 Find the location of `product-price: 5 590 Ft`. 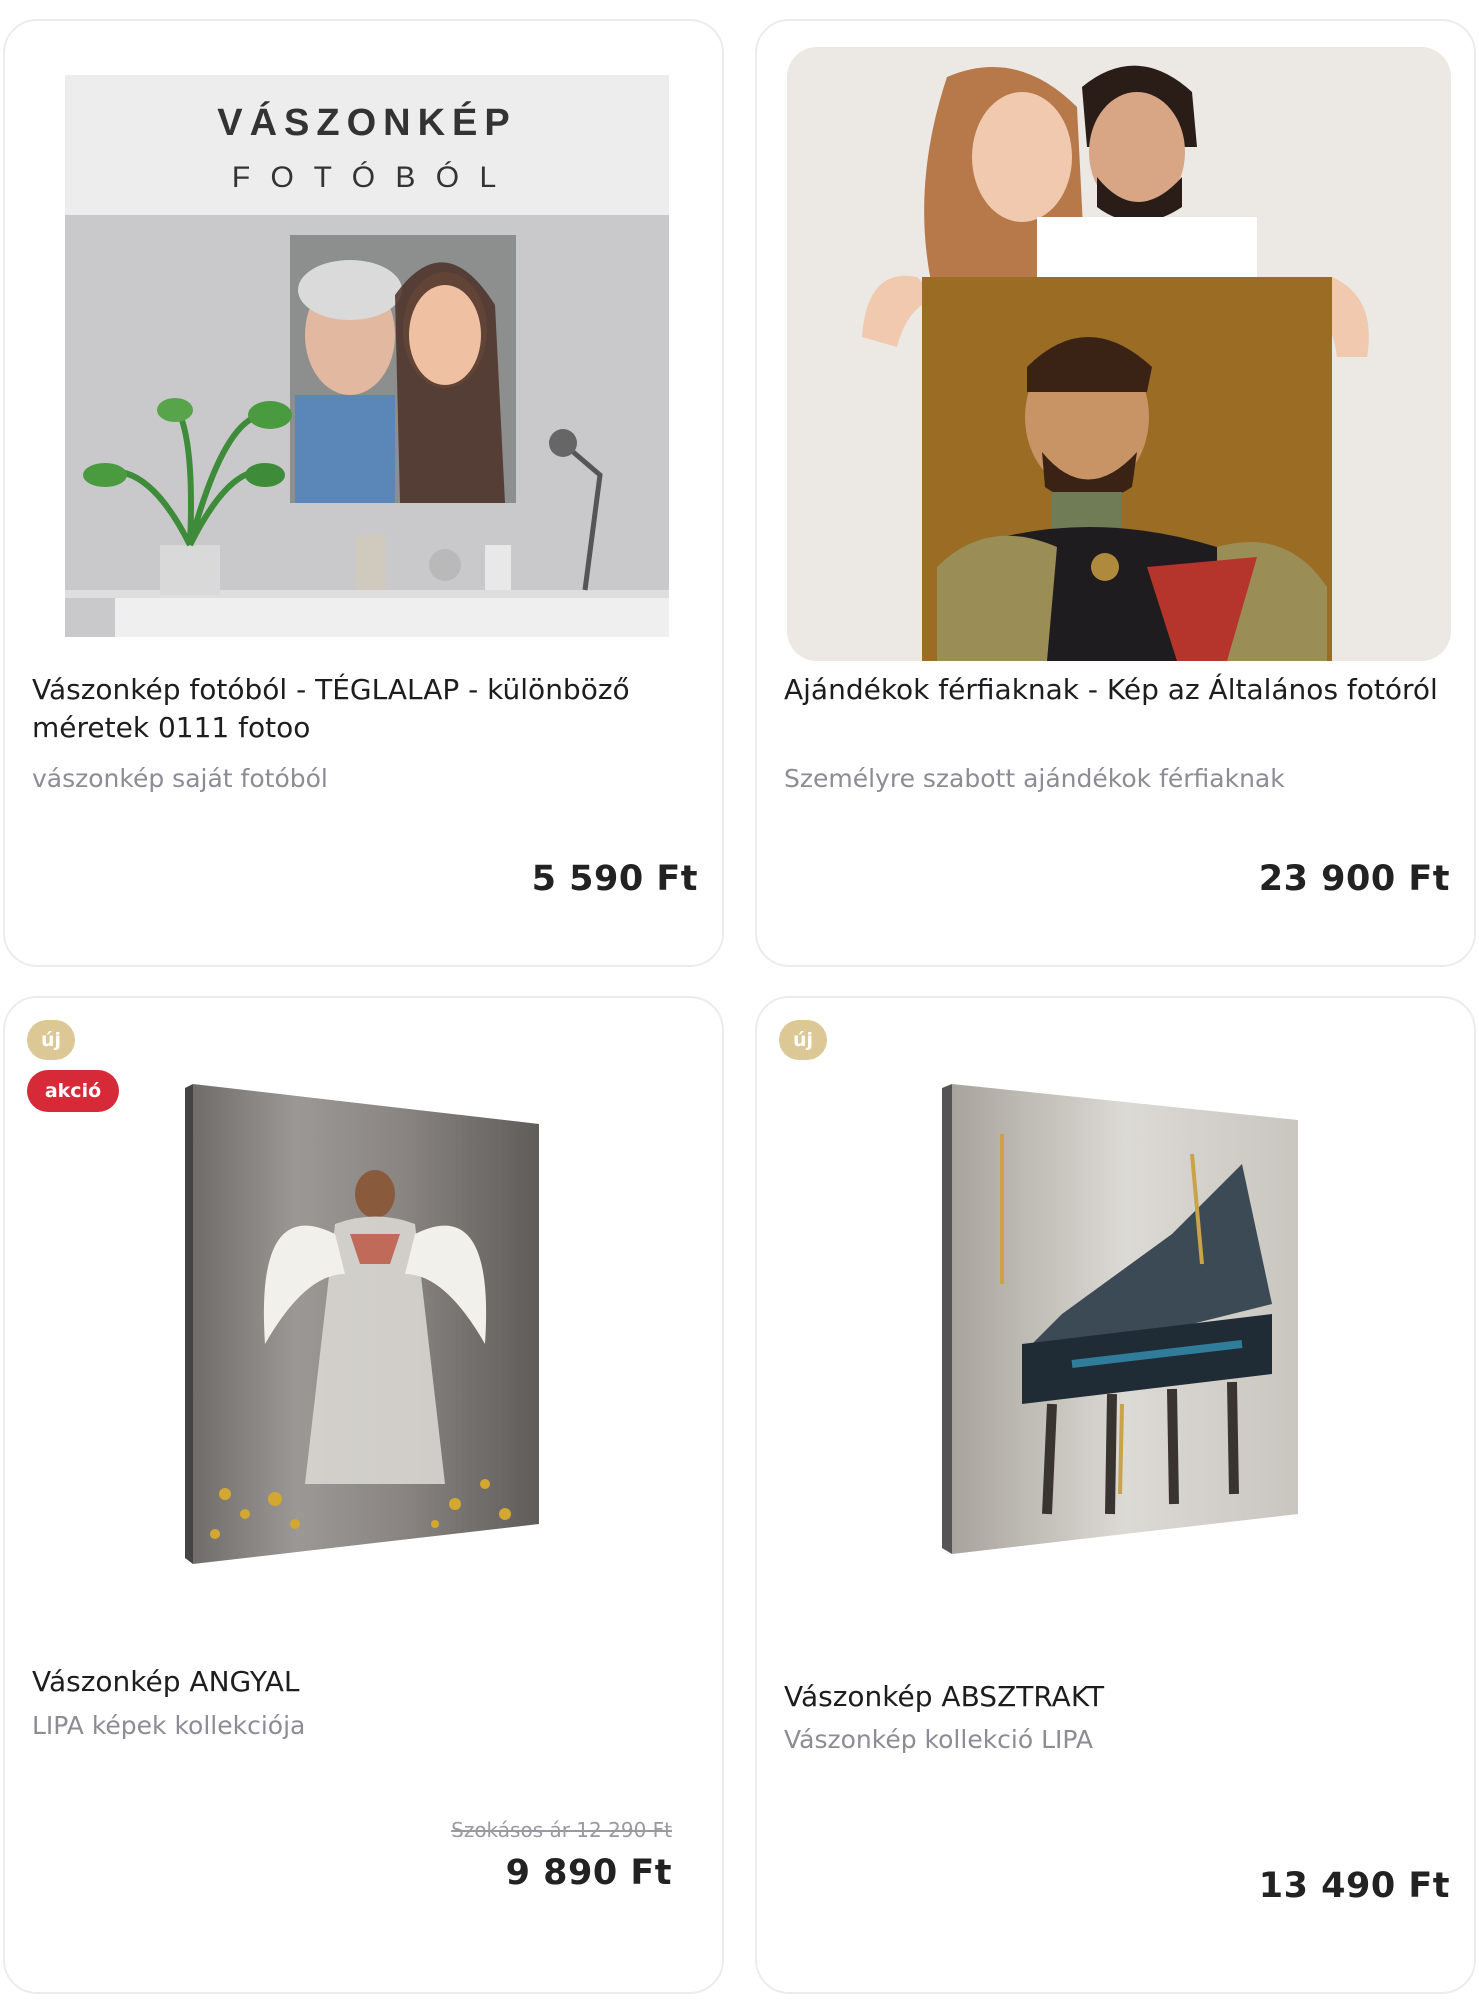

product-price: 5 590 Ft is located at coordinates (614, 879).